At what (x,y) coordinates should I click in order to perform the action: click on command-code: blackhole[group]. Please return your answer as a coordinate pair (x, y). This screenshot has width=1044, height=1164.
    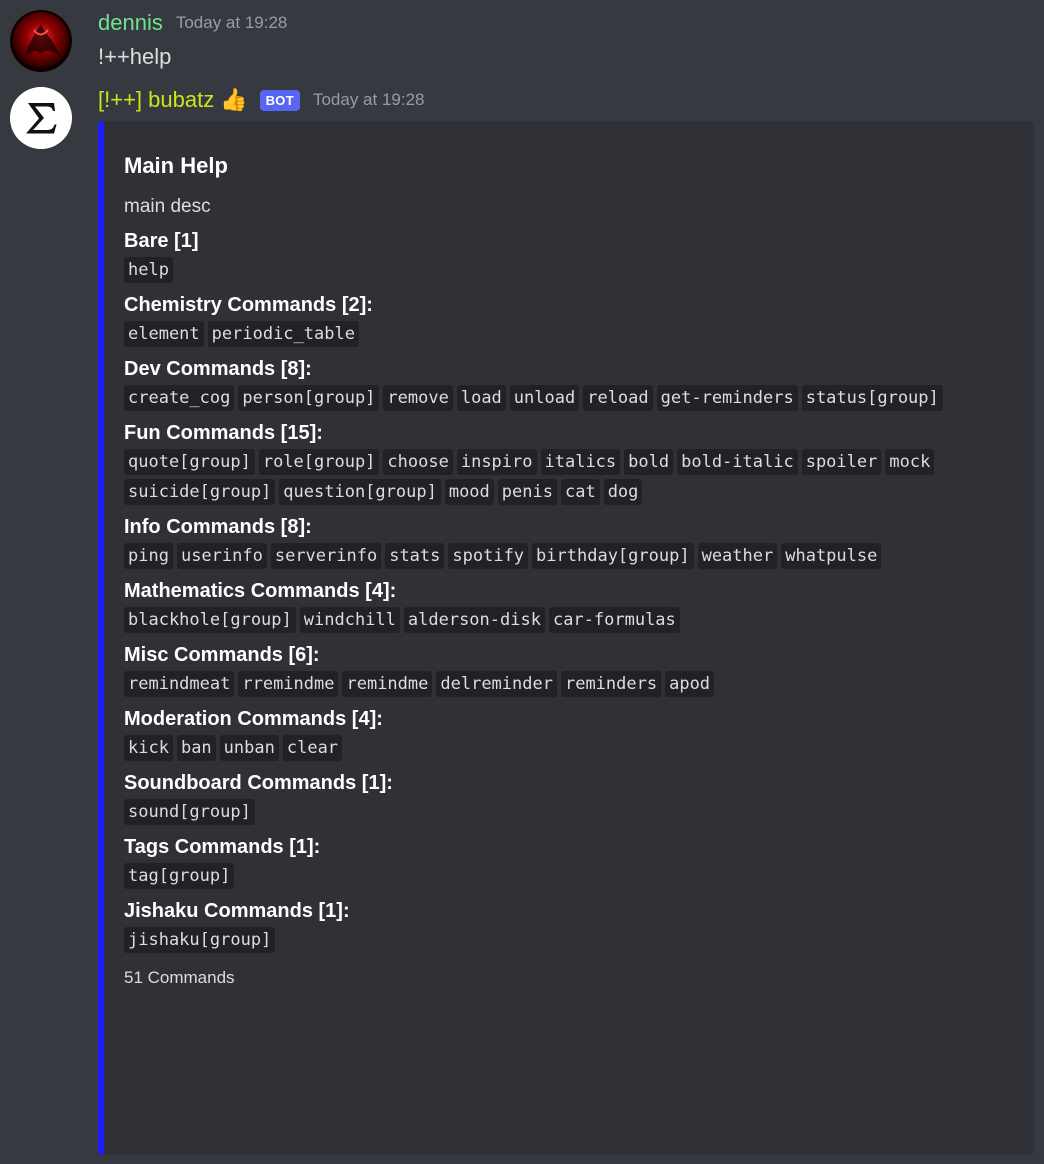
    Looking at the image, I should click on (210, 620).